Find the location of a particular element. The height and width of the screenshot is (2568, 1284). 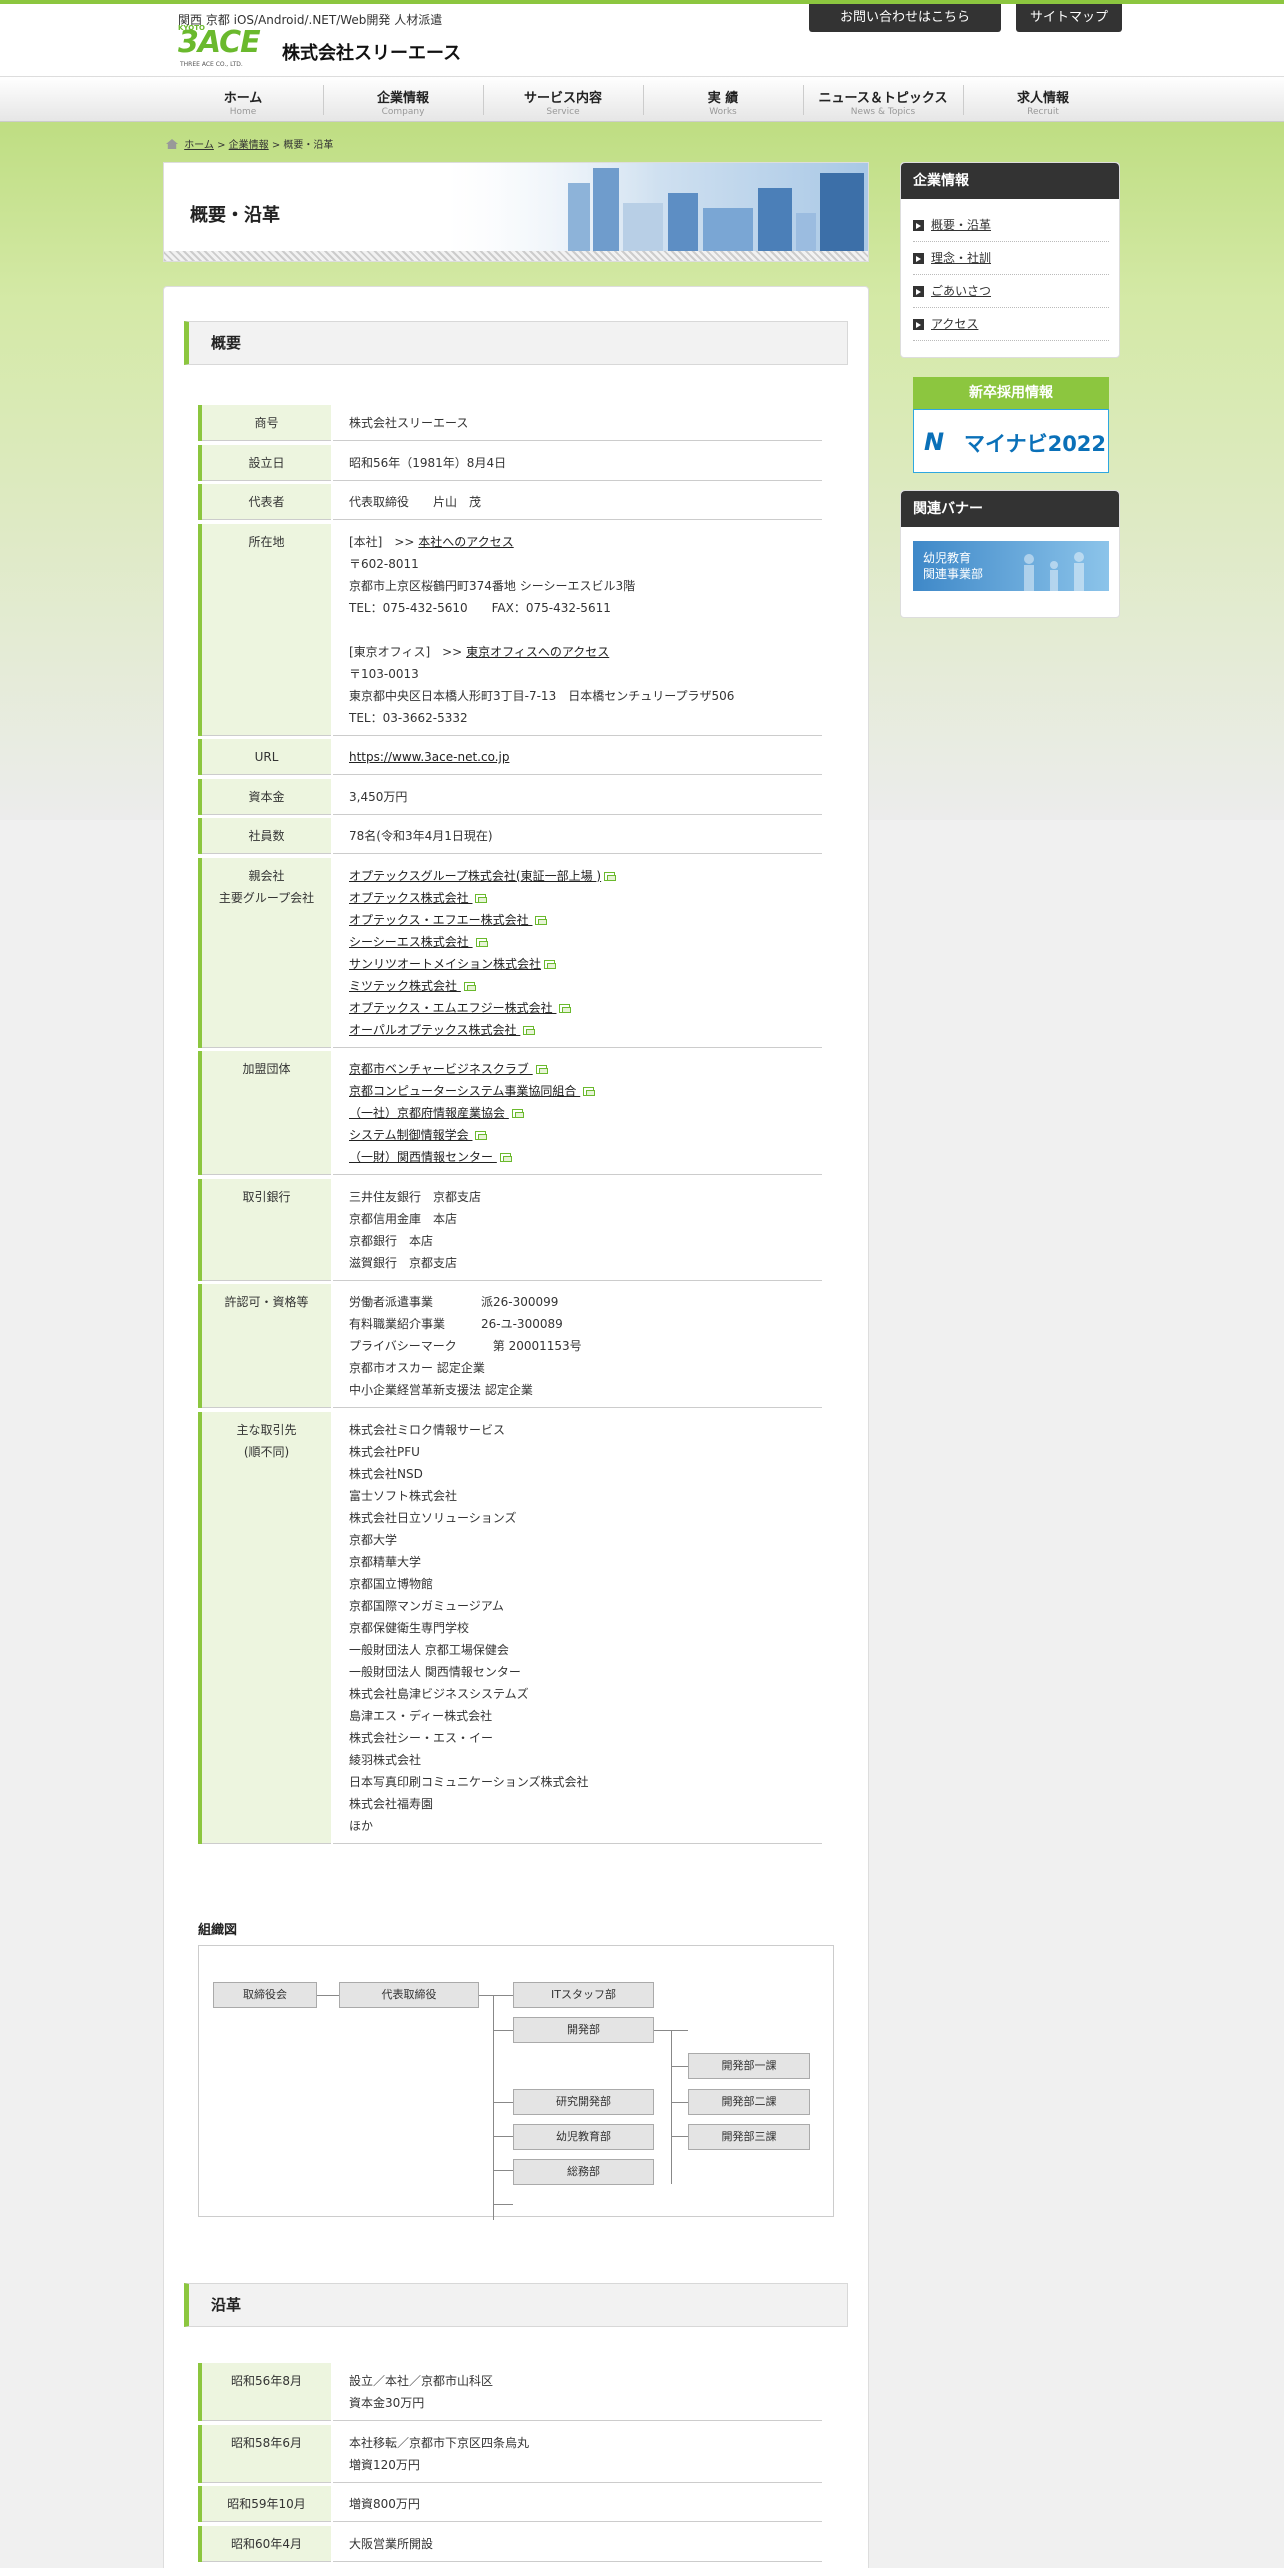

org-board-box: 取締役会 is located at coordinates (265, 1995).